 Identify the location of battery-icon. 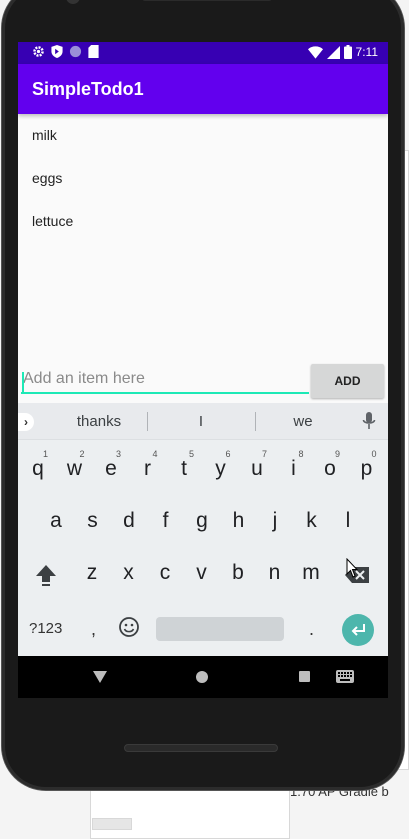
(347, 52).